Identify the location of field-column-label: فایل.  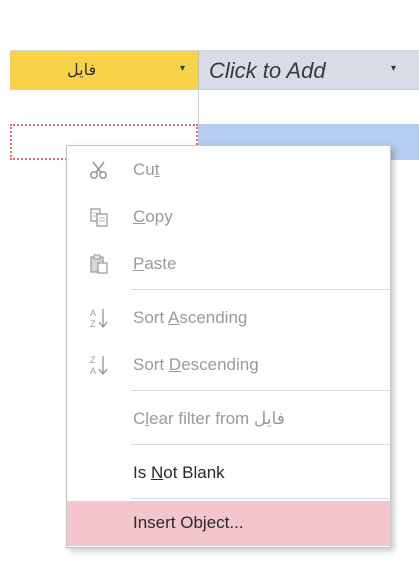
(82, 69).